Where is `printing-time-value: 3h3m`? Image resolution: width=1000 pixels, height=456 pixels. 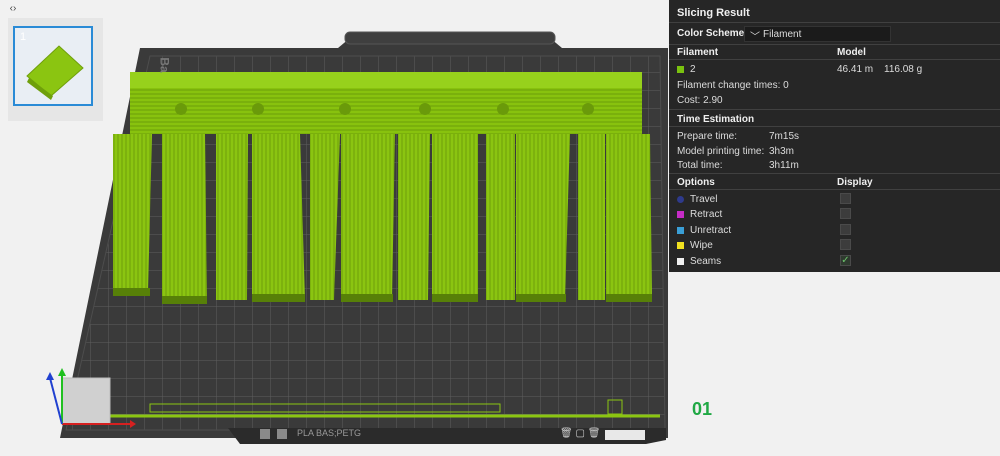
printing-time-value: 3h3m is located at coordinates (782, 151).